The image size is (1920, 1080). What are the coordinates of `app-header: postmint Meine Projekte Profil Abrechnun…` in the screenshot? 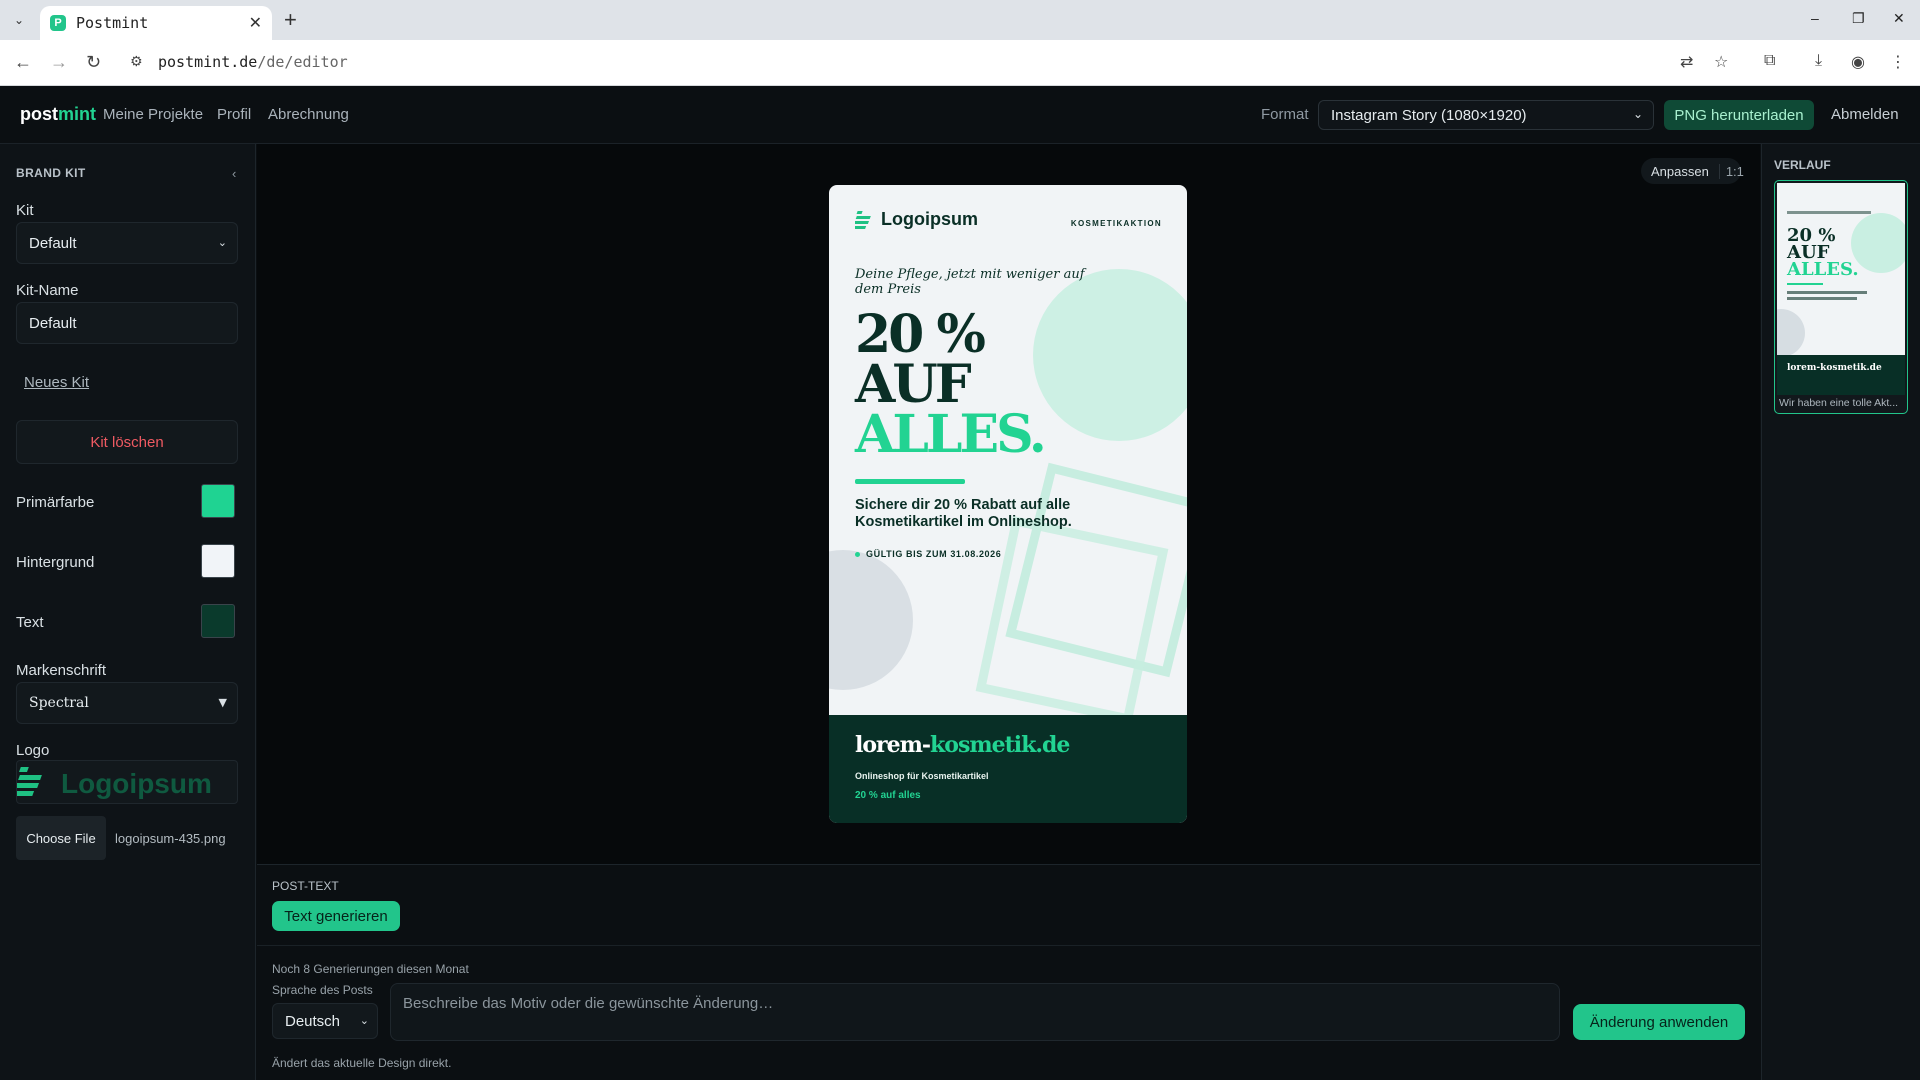 It's located at (960, 115).